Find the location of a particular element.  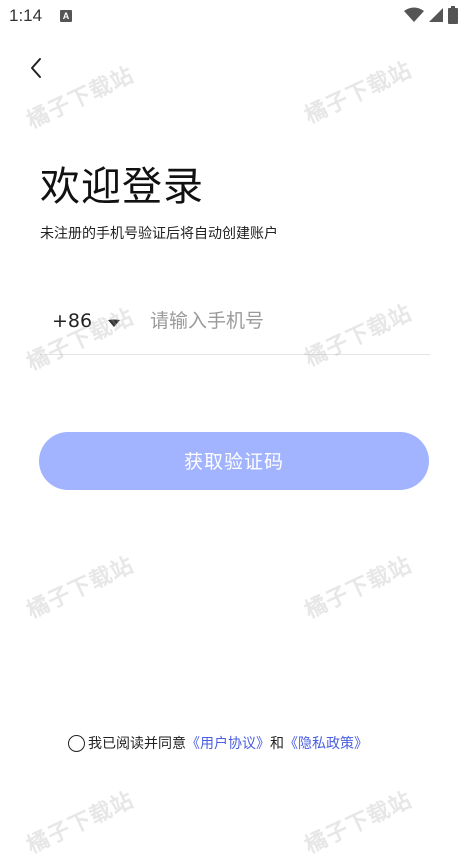

notification-badge-icon: A is located at coordinates (66, 16).